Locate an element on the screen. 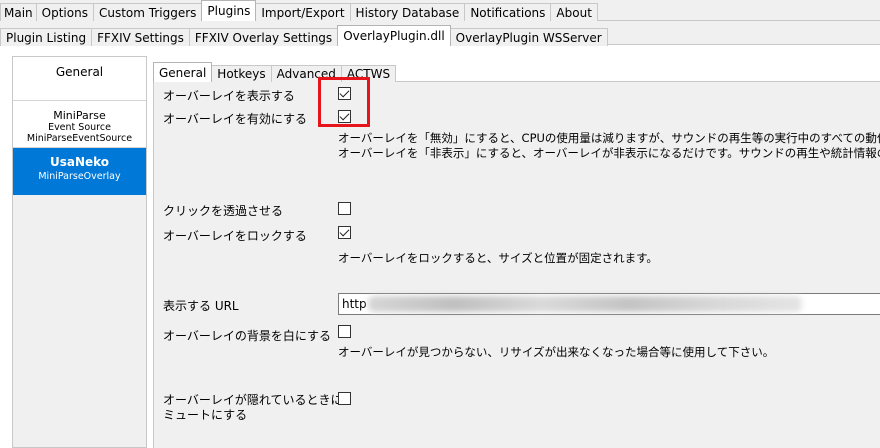  tab-custom-triggers: Custom Triggers is located at coordinates (147, 12).